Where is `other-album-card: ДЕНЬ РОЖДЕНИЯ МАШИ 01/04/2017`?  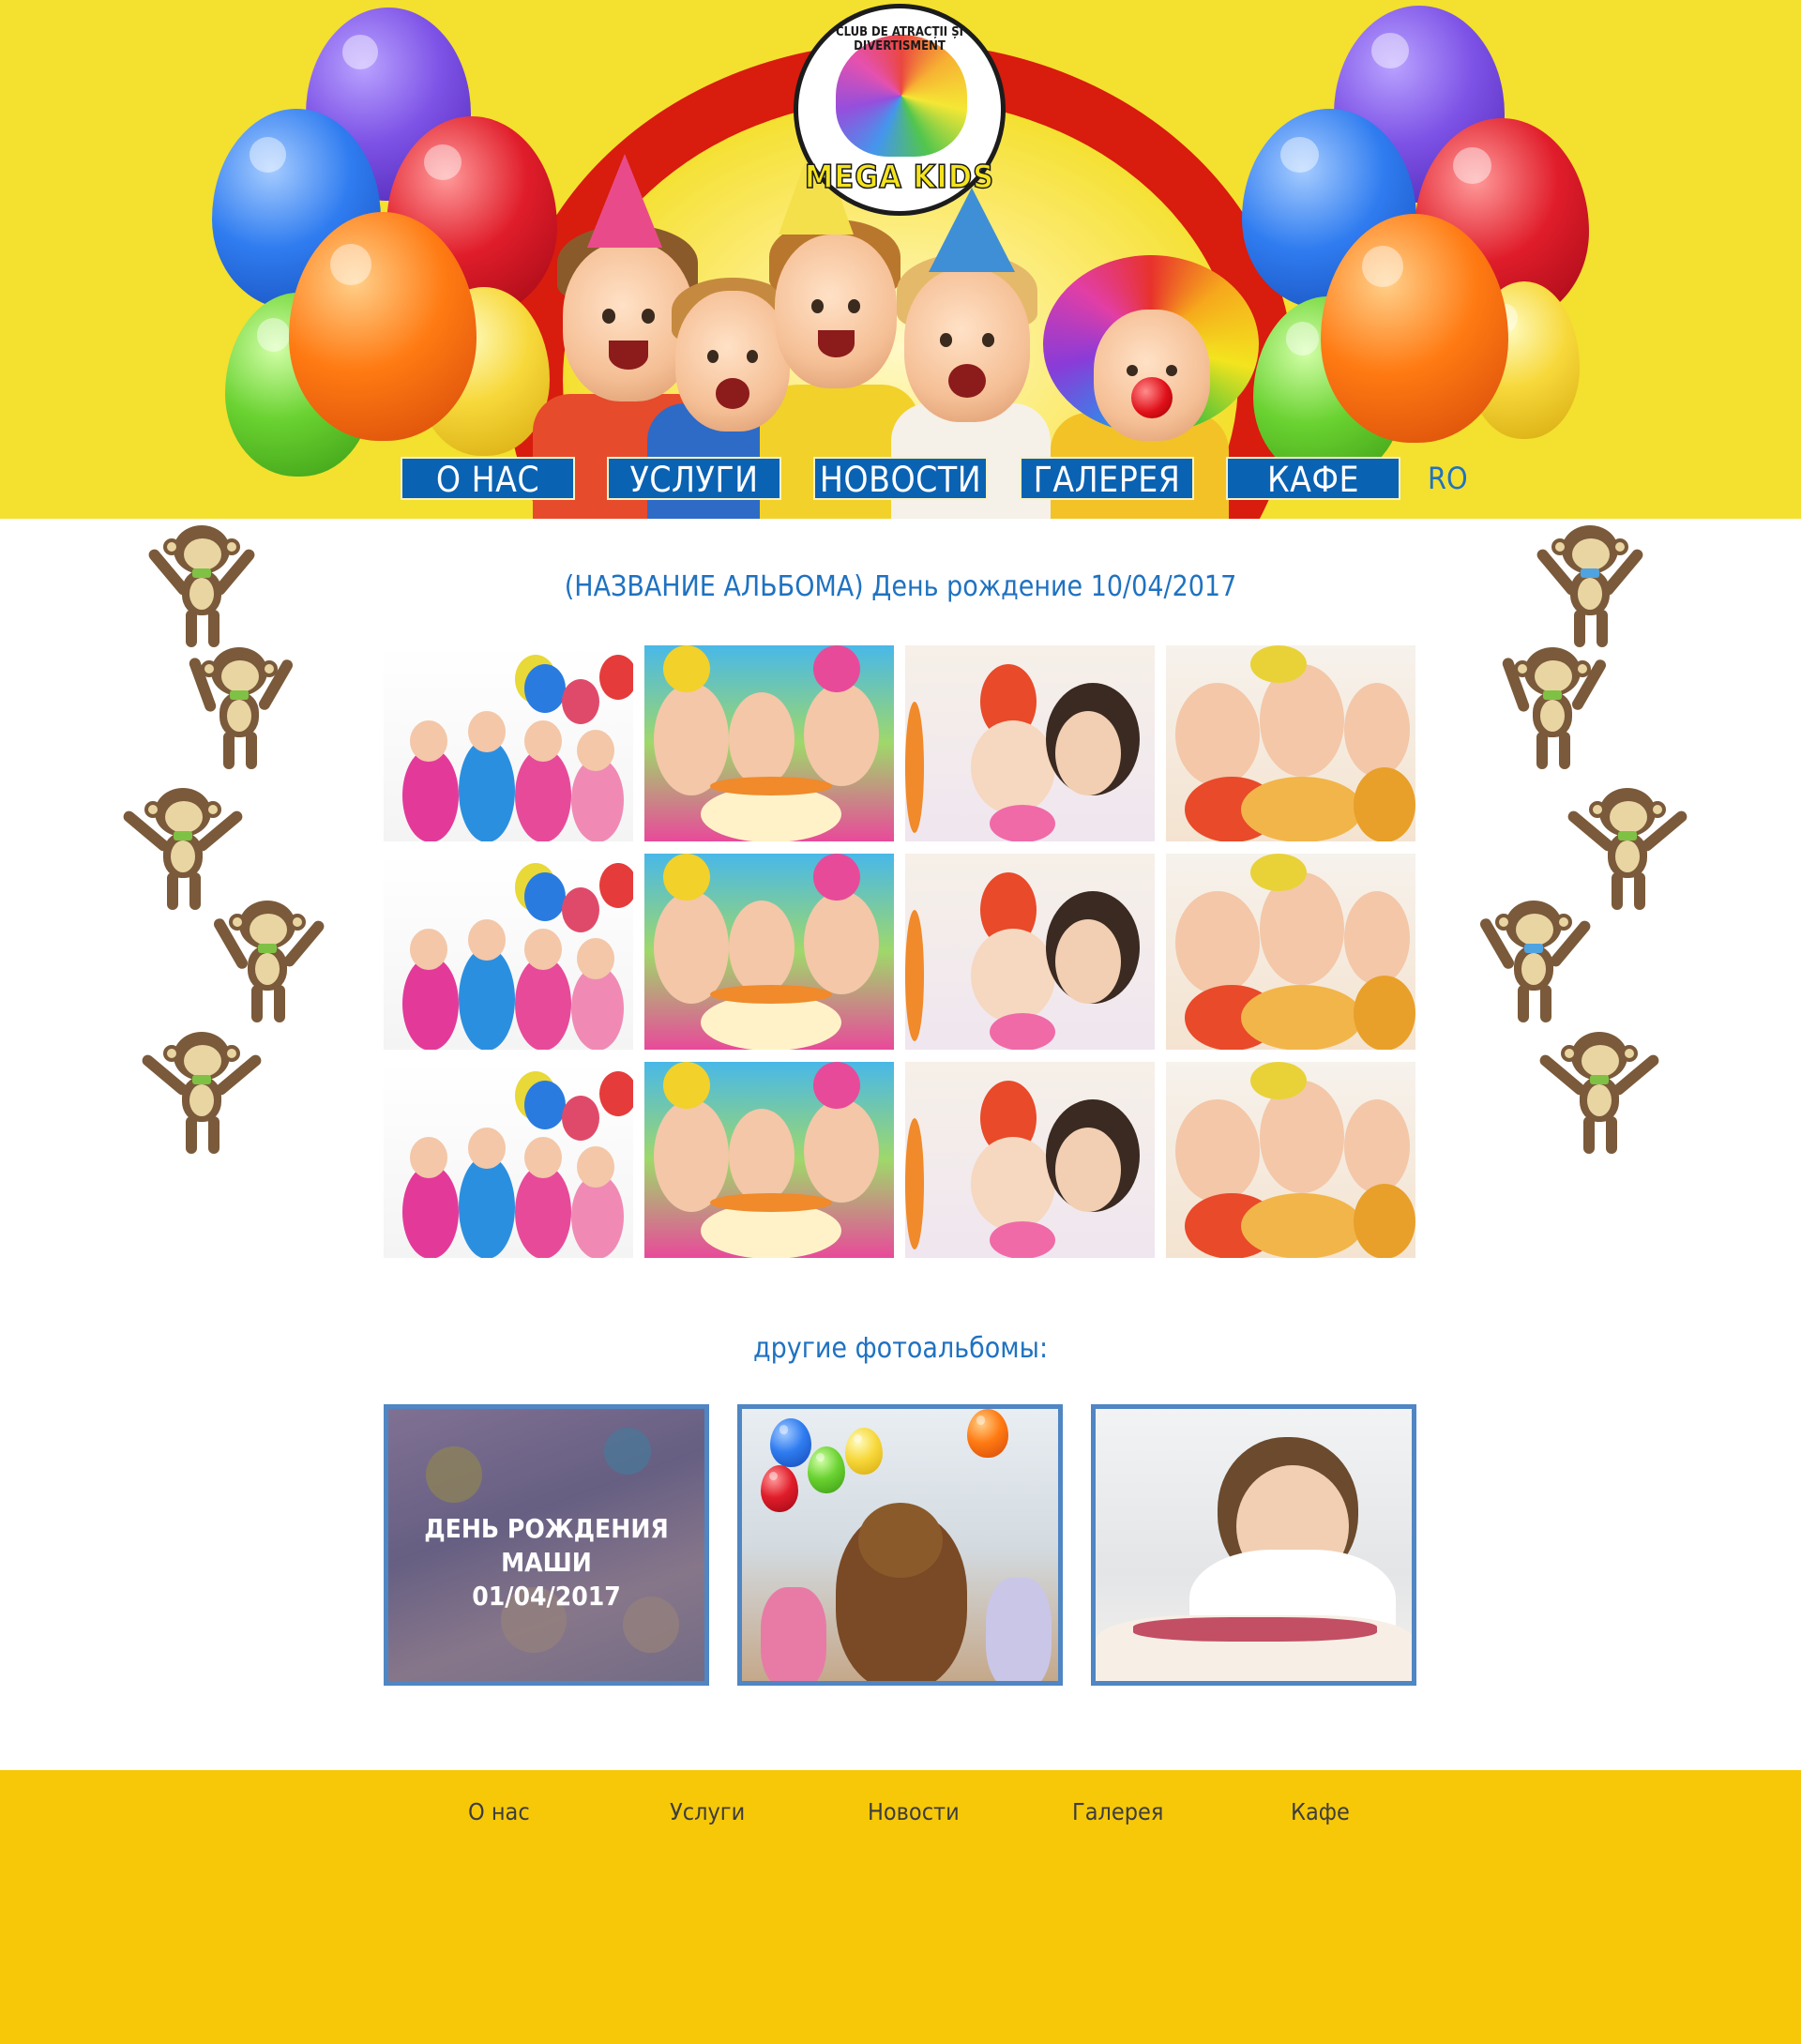 other-album-card: ДЕНЬ РОЖДЕНИЯ МАШИ 01/04/2017 is located at coordinates (546, 1545).